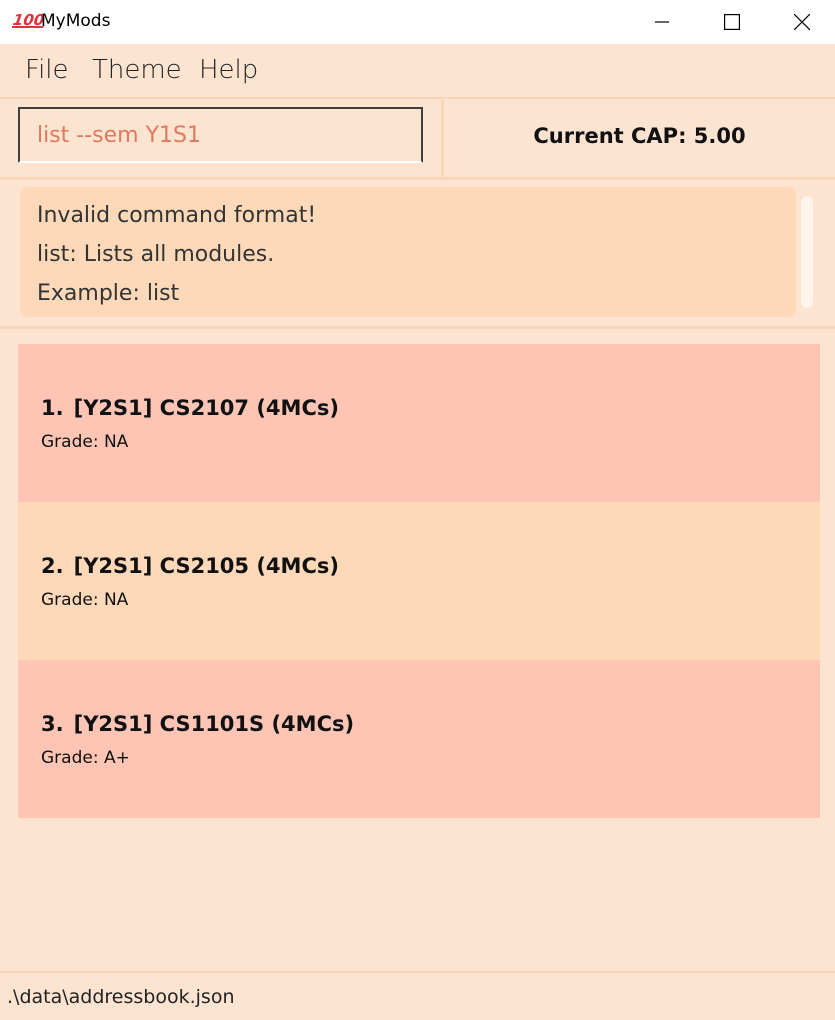  Describe the element at coordinates (417, 71) in the screenshot. I see `menu-bar: File Theme Help` at that location.